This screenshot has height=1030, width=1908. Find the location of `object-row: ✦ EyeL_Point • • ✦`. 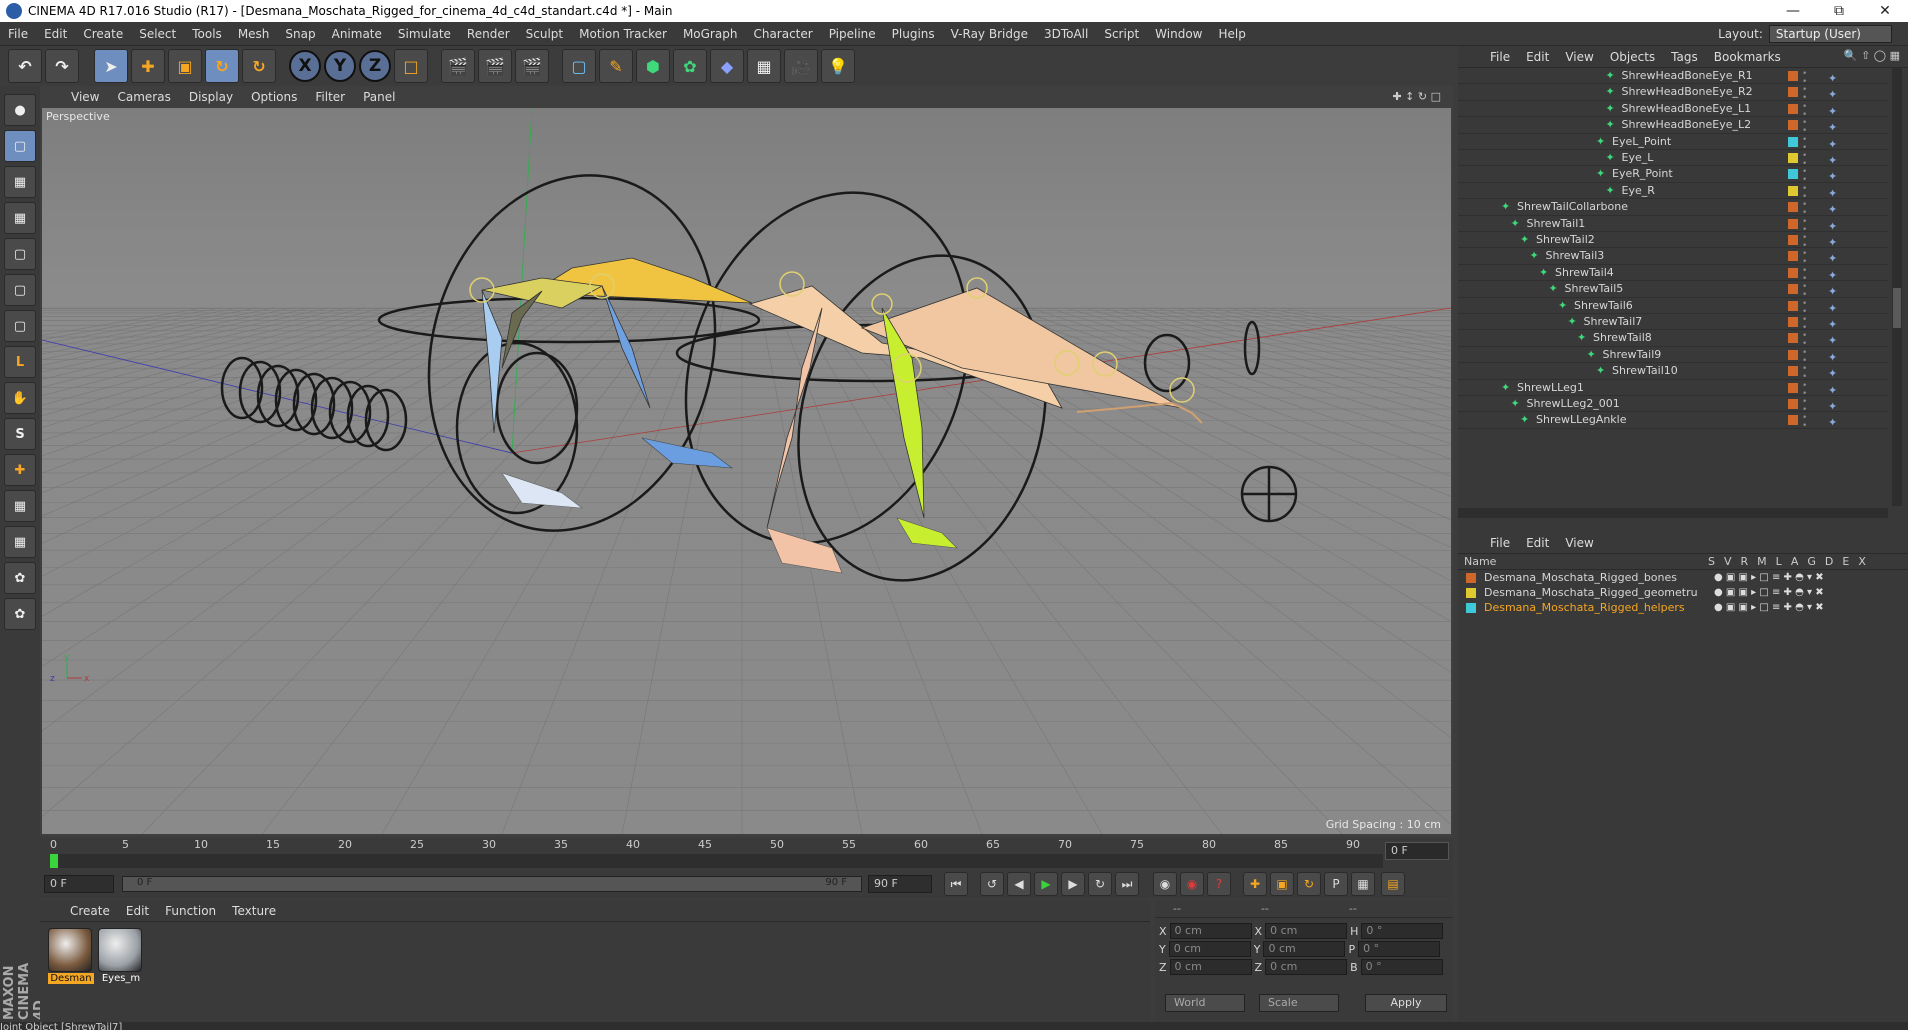

object-row: ✦ EyeL_Point • • ✦ is located at coordinates (1673, 143).